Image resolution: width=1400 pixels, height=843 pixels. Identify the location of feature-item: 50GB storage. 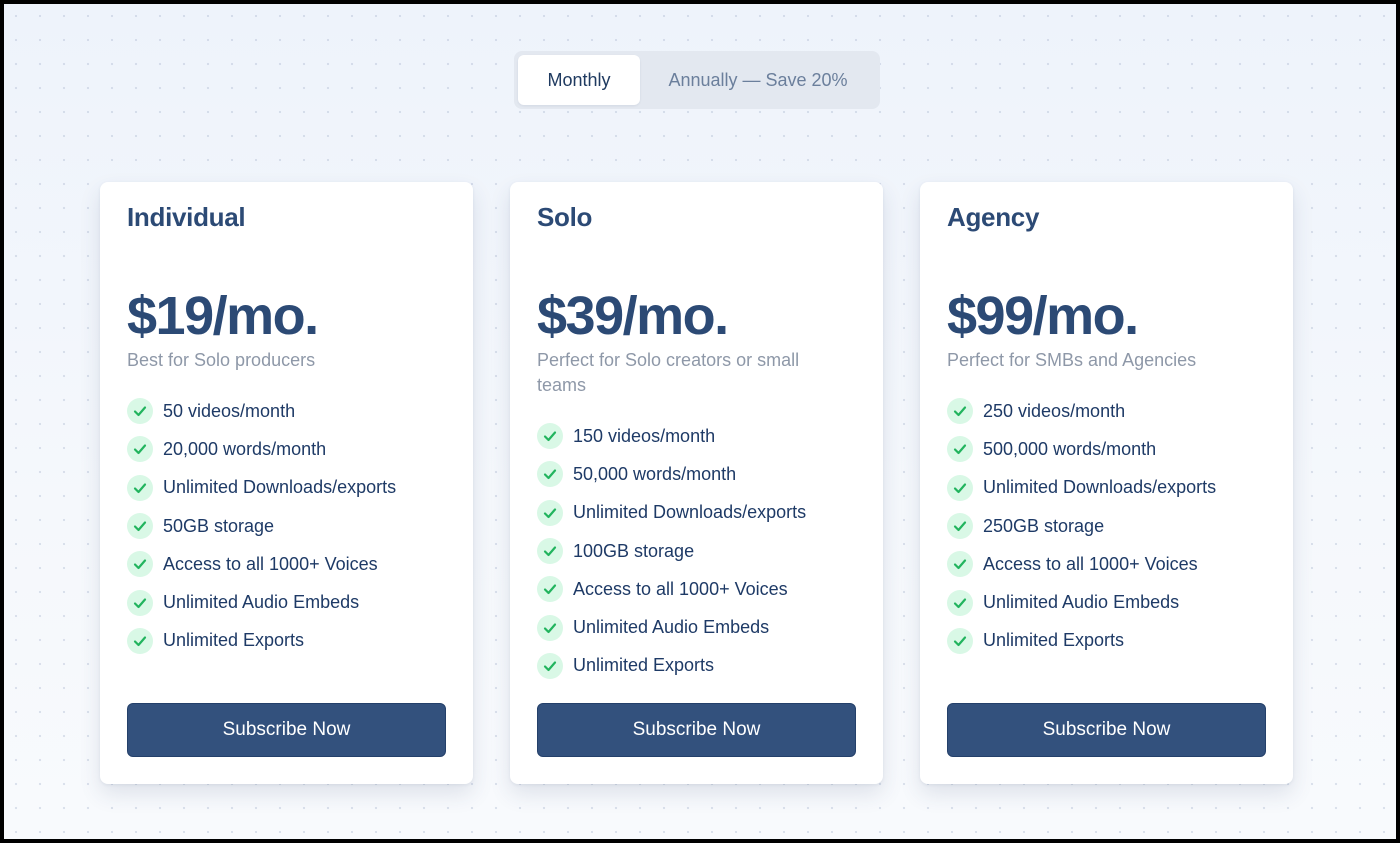
(292, 526).